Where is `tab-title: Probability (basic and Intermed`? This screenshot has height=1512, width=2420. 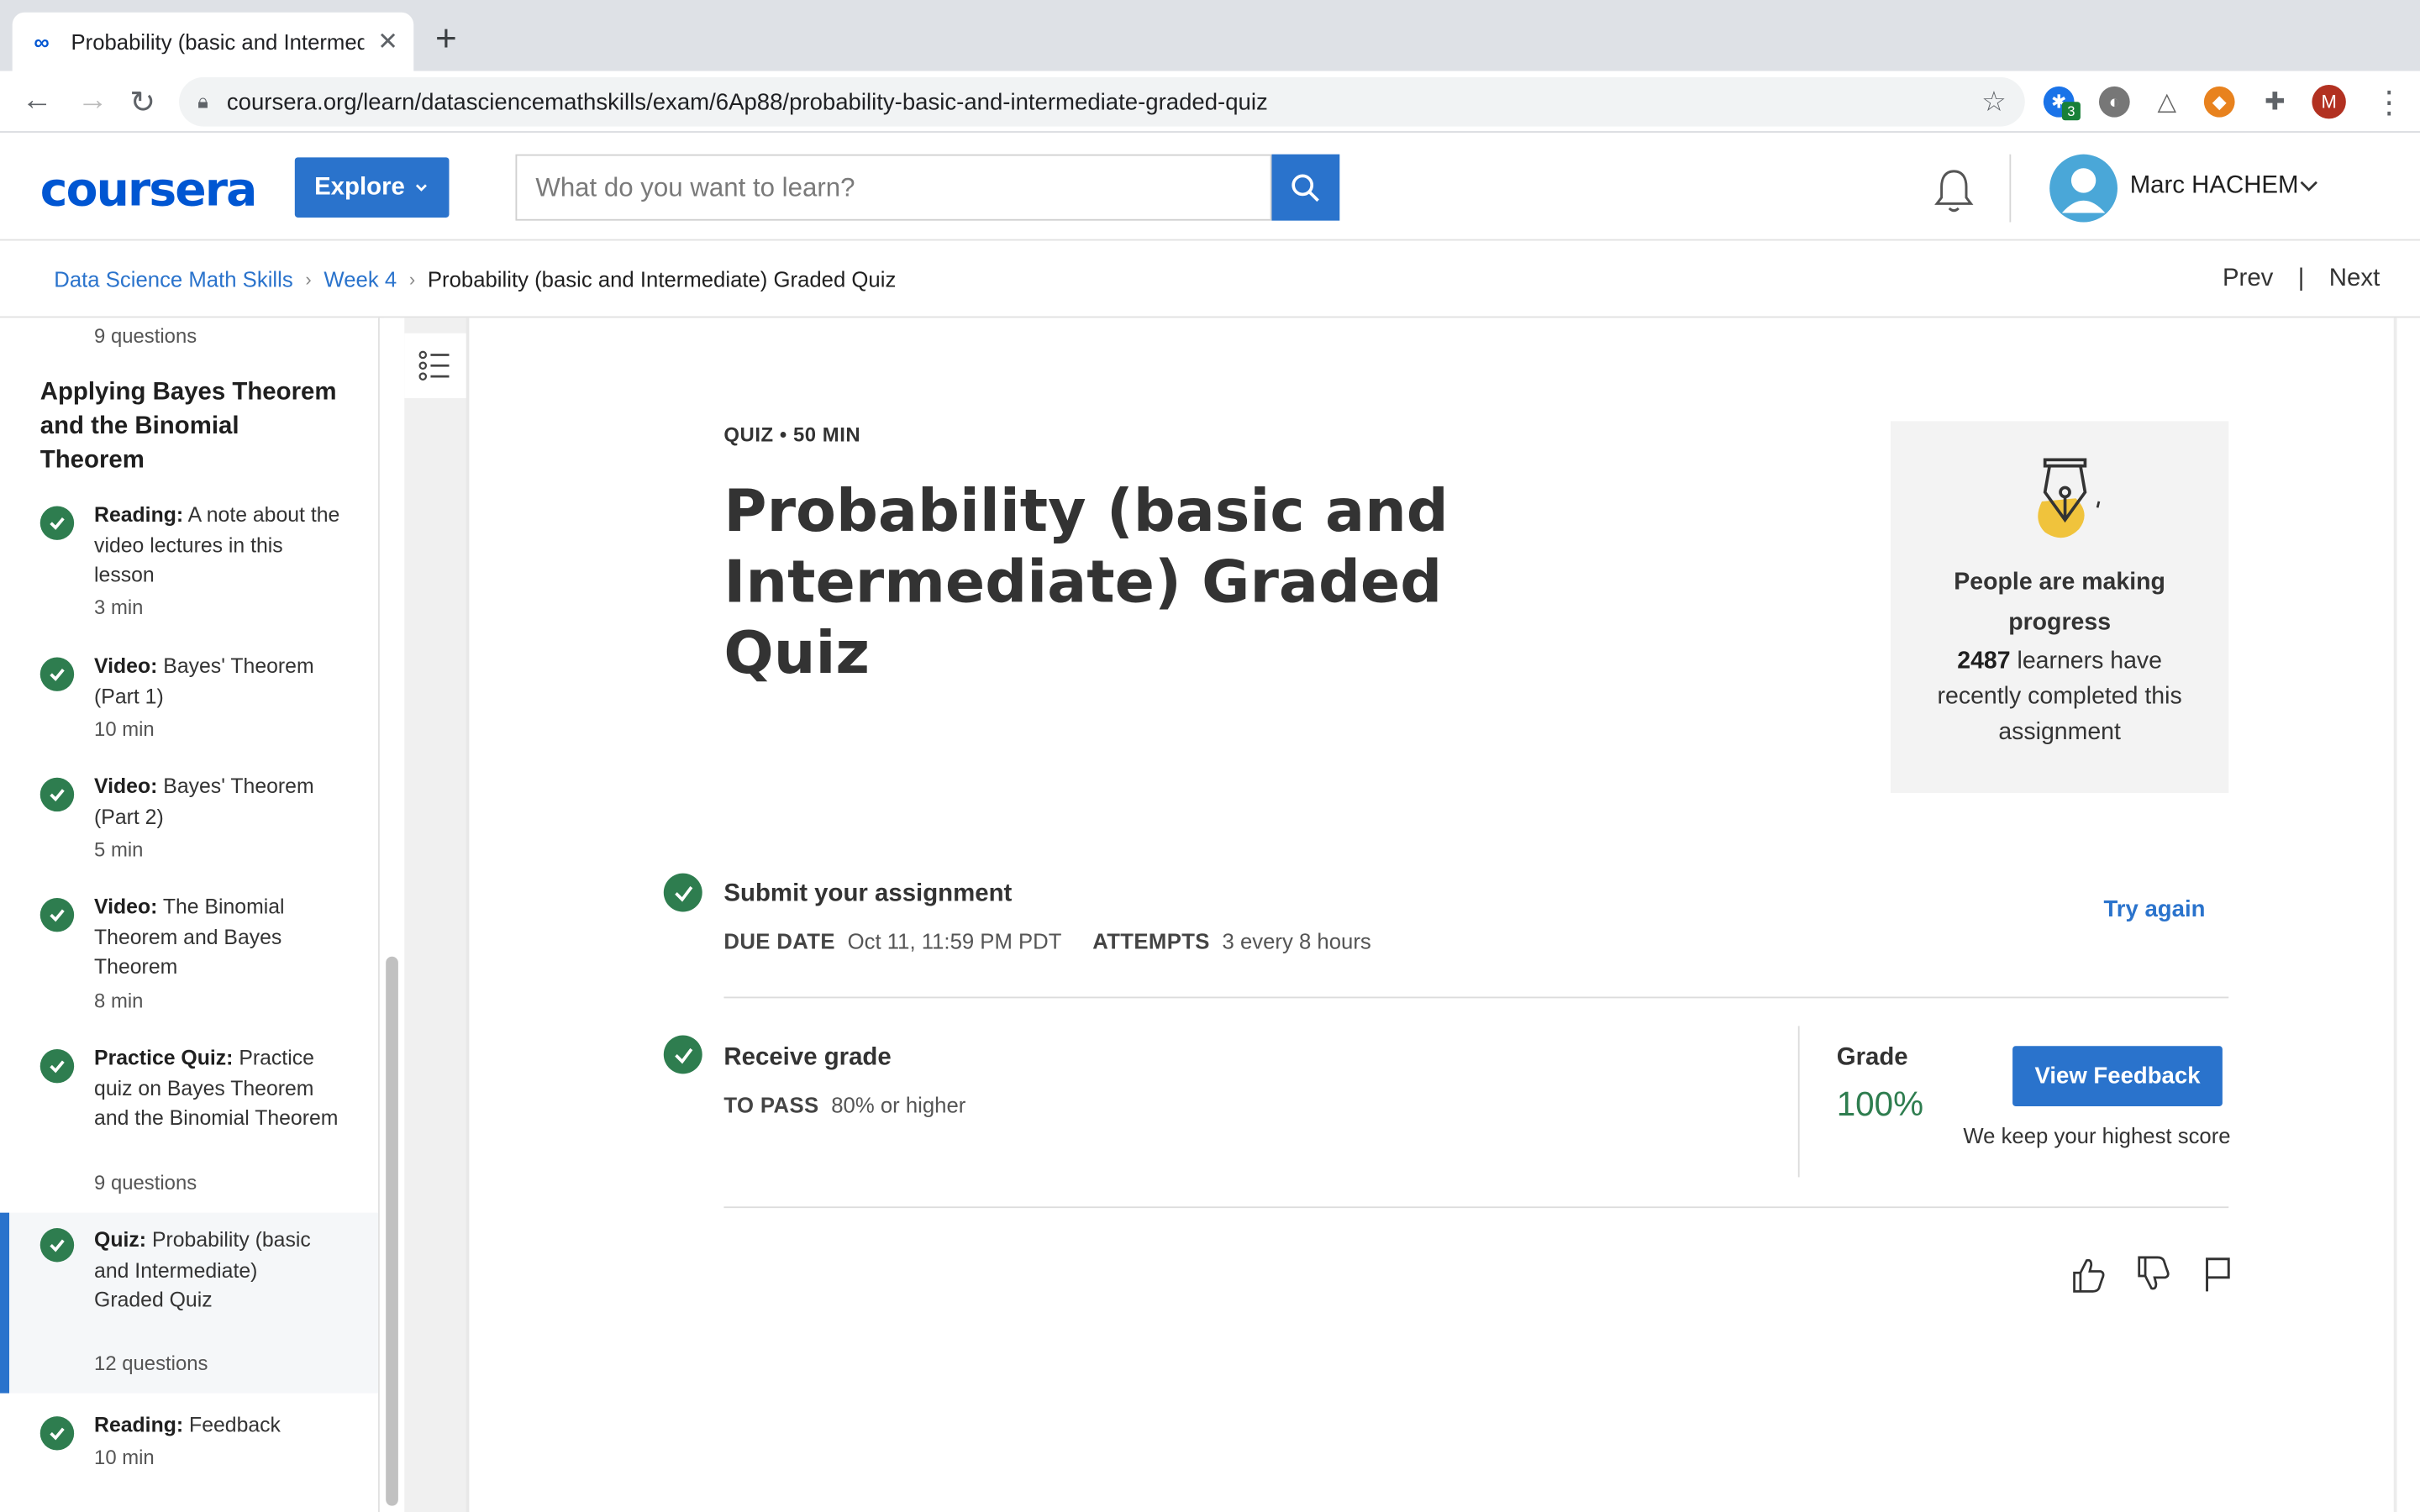 tab-title: Probability (basic and Intermed is located at coordinates (218, 42).